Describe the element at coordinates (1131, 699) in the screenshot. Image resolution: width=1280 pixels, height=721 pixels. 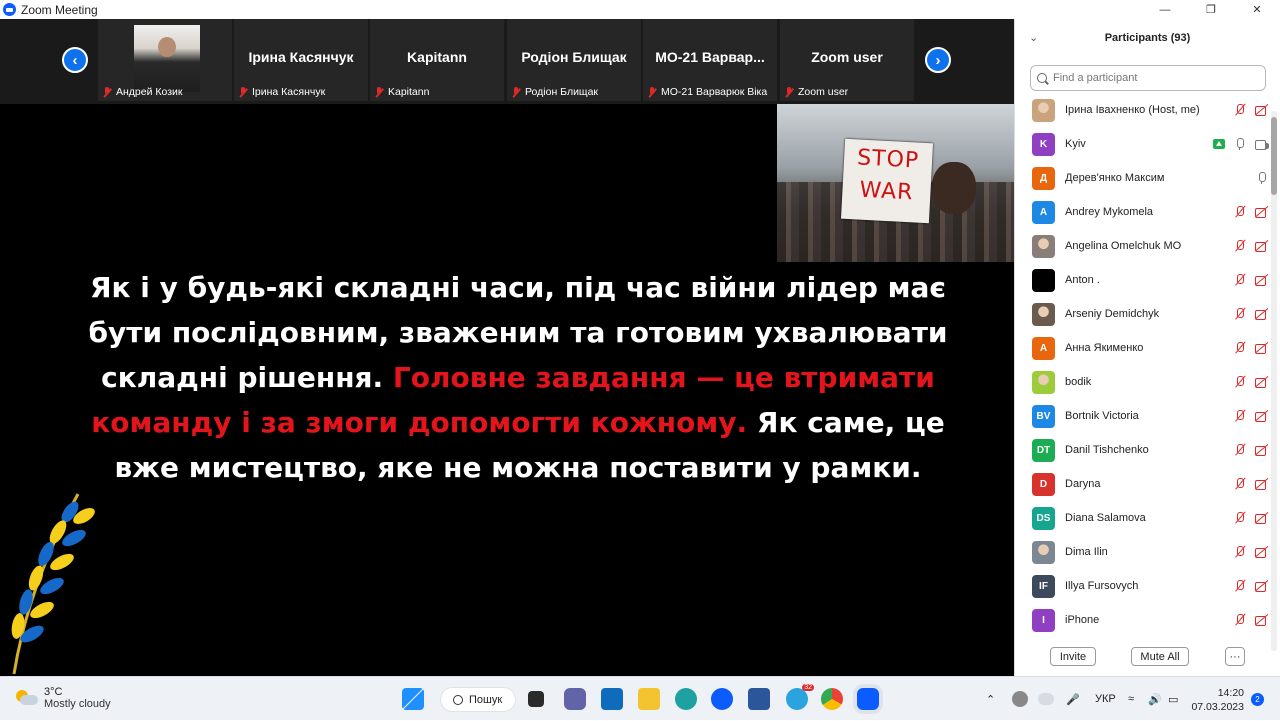
I see `wifi-icon: ≈` at that location.